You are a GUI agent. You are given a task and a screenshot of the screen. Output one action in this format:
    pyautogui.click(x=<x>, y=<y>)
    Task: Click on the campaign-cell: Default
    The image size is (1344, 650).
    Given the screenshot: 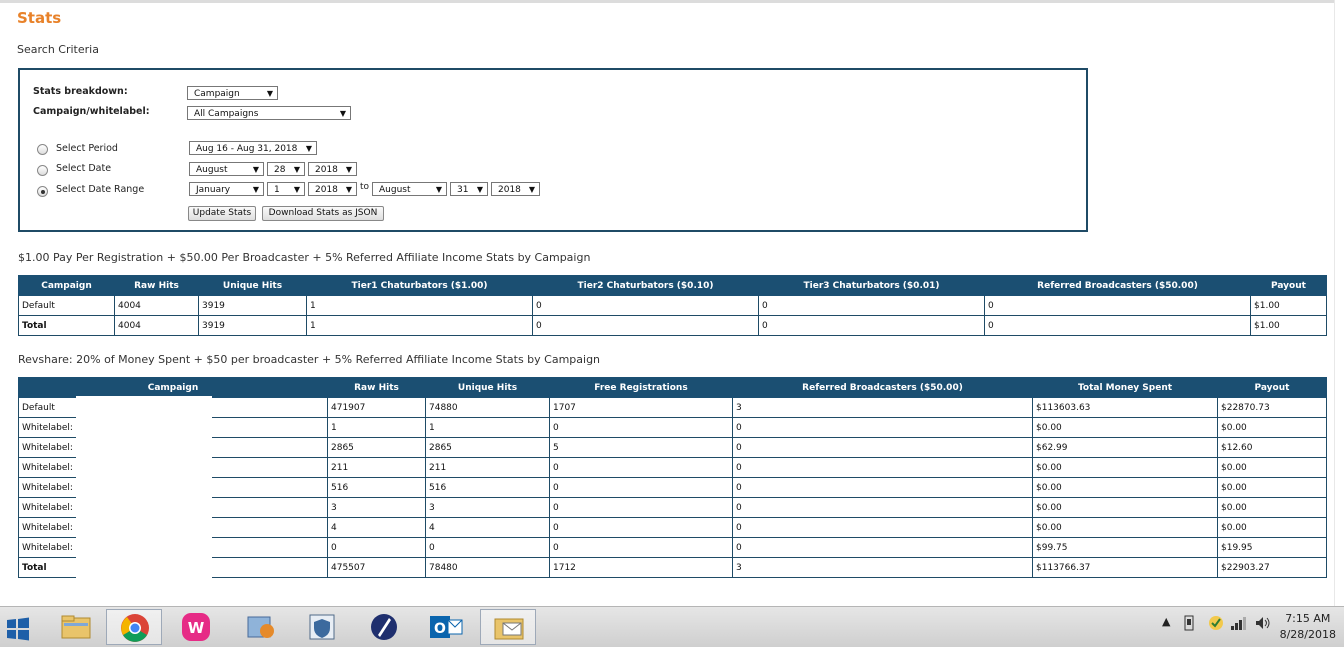 What is the action you would take?
    pyautogui.click(x=66, y=305)
    